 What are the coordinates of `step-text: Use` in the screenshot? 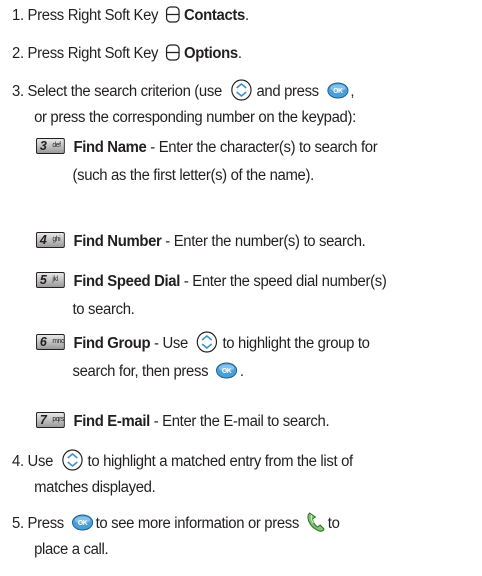 It's located at (40, 461).